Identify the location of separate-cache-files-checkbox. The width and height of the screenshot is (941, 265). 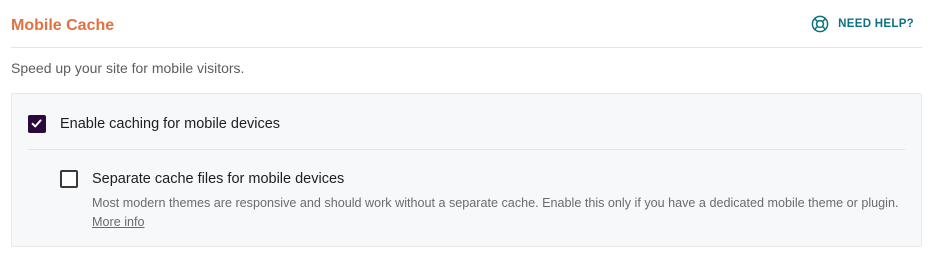
(69, 179).